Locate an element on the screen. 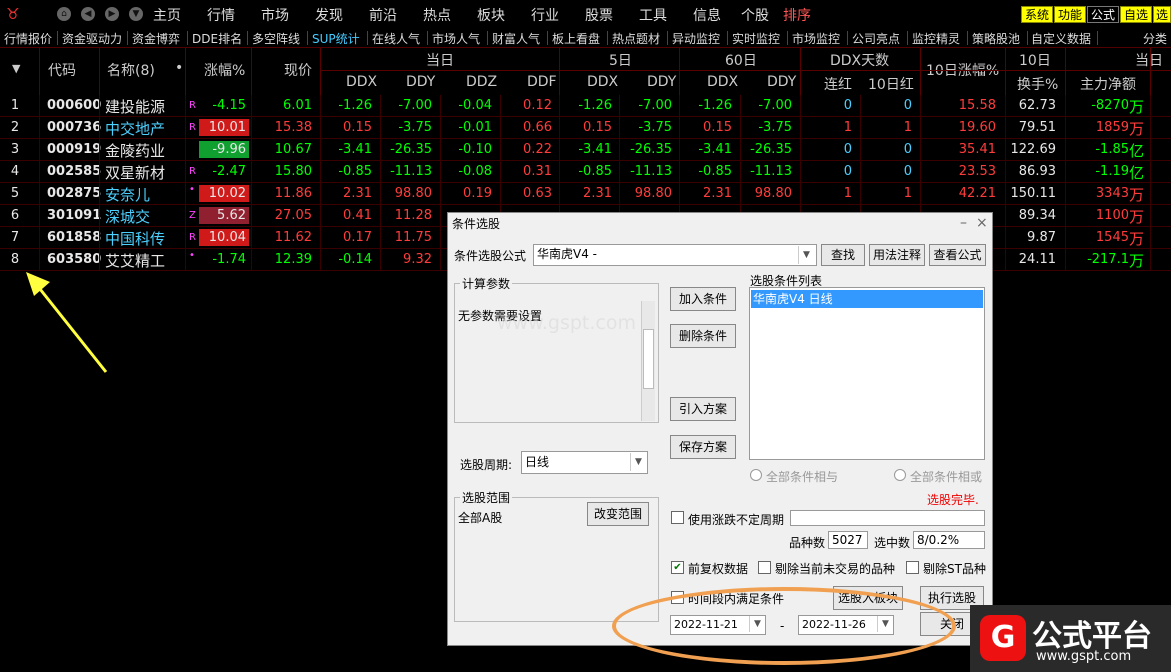  menu-sort: 排序 is located at coordinates (797, 15).